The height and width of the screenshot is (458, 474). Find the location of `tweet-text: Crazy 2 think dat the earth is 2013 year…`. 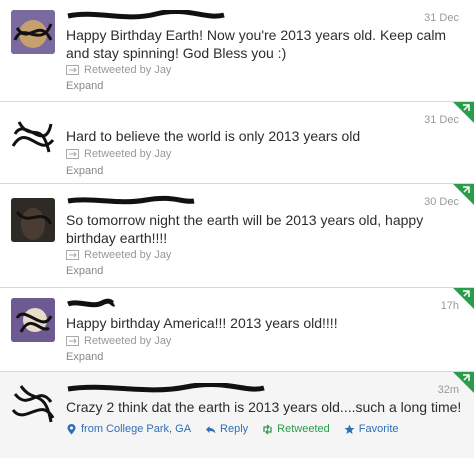

tweet-text: Crazy 2 think dat the earth is 2013 year… is located at coordinates (264, 407).